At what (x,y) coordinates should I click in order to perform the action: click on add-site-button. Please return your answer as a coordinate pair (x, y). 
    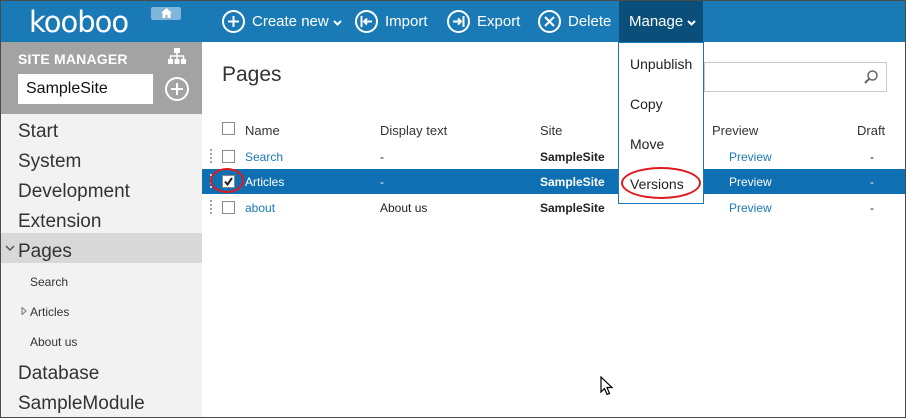
    Looking at the image, I should click on (177, 89).